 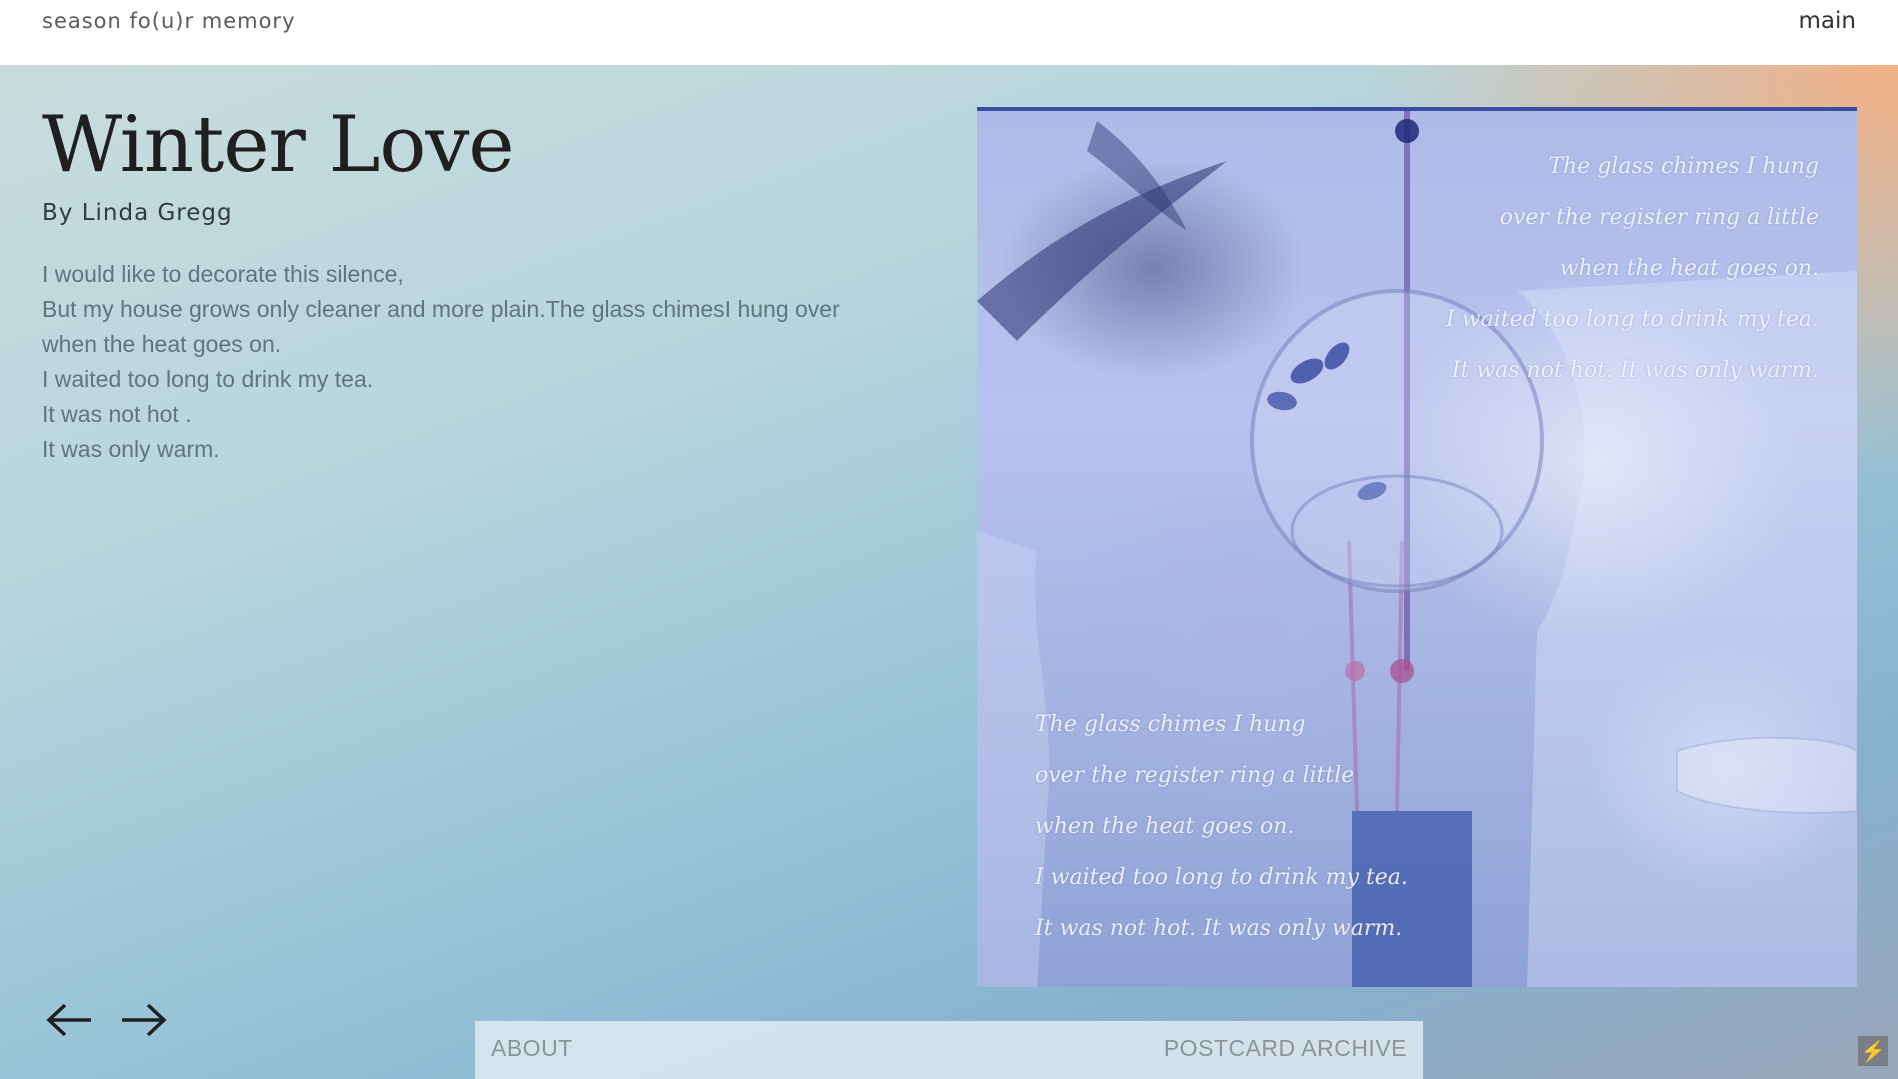 I want to click on poem-title: Winter Love, so click(x=278, y=145).